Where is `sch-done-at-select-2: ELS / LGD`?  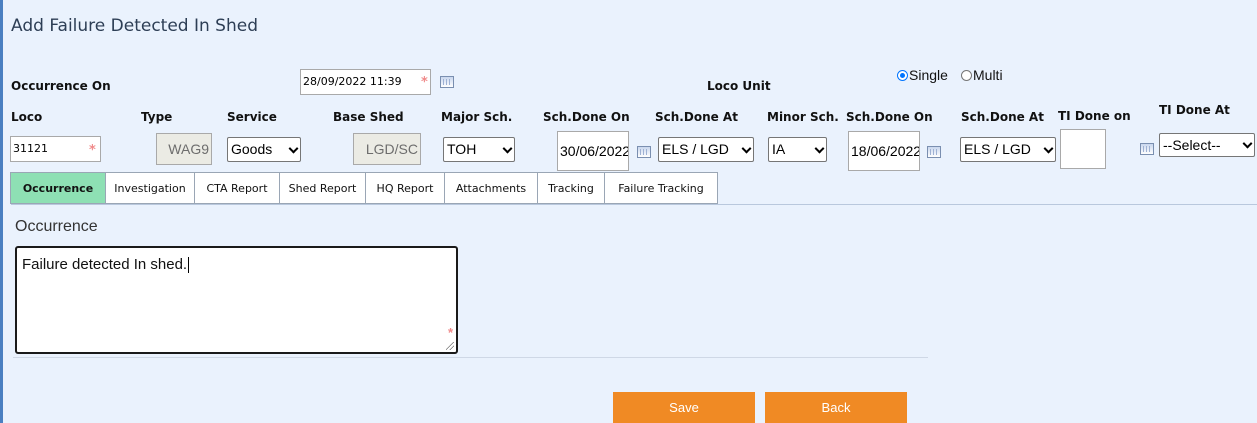 sch-done-at-select-2: ELS / LGD is located at coordinates (1008, 149).